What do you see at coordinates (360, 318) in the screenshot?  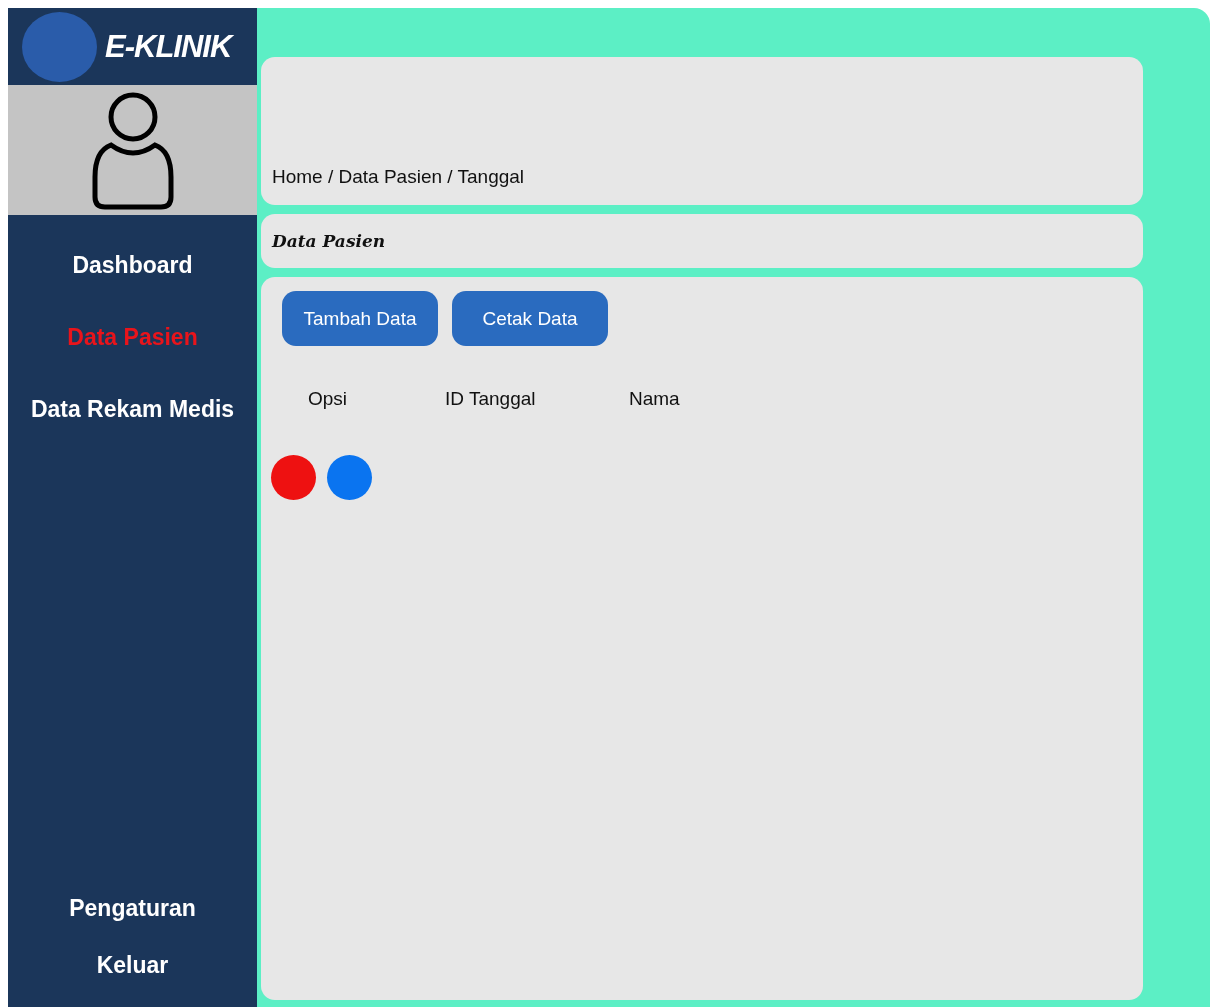 I see `add-button: Tambah Data` at bounding box center [360, 318].